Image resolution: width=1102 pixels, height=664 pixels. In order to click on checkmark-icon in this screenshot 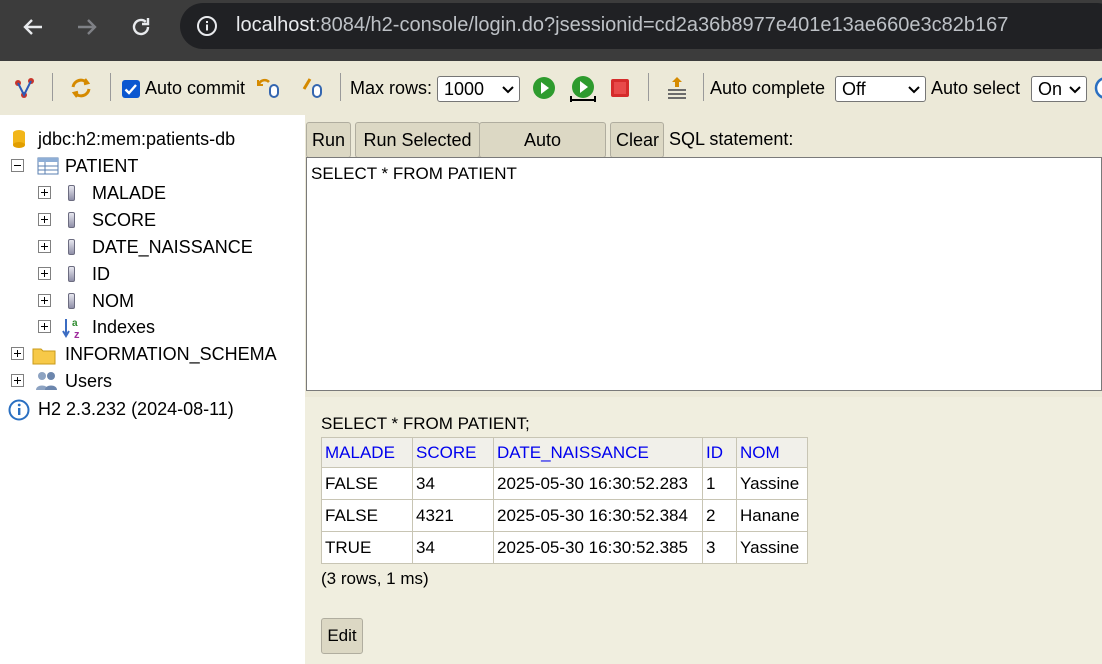, I will do `click(130, 89)`.